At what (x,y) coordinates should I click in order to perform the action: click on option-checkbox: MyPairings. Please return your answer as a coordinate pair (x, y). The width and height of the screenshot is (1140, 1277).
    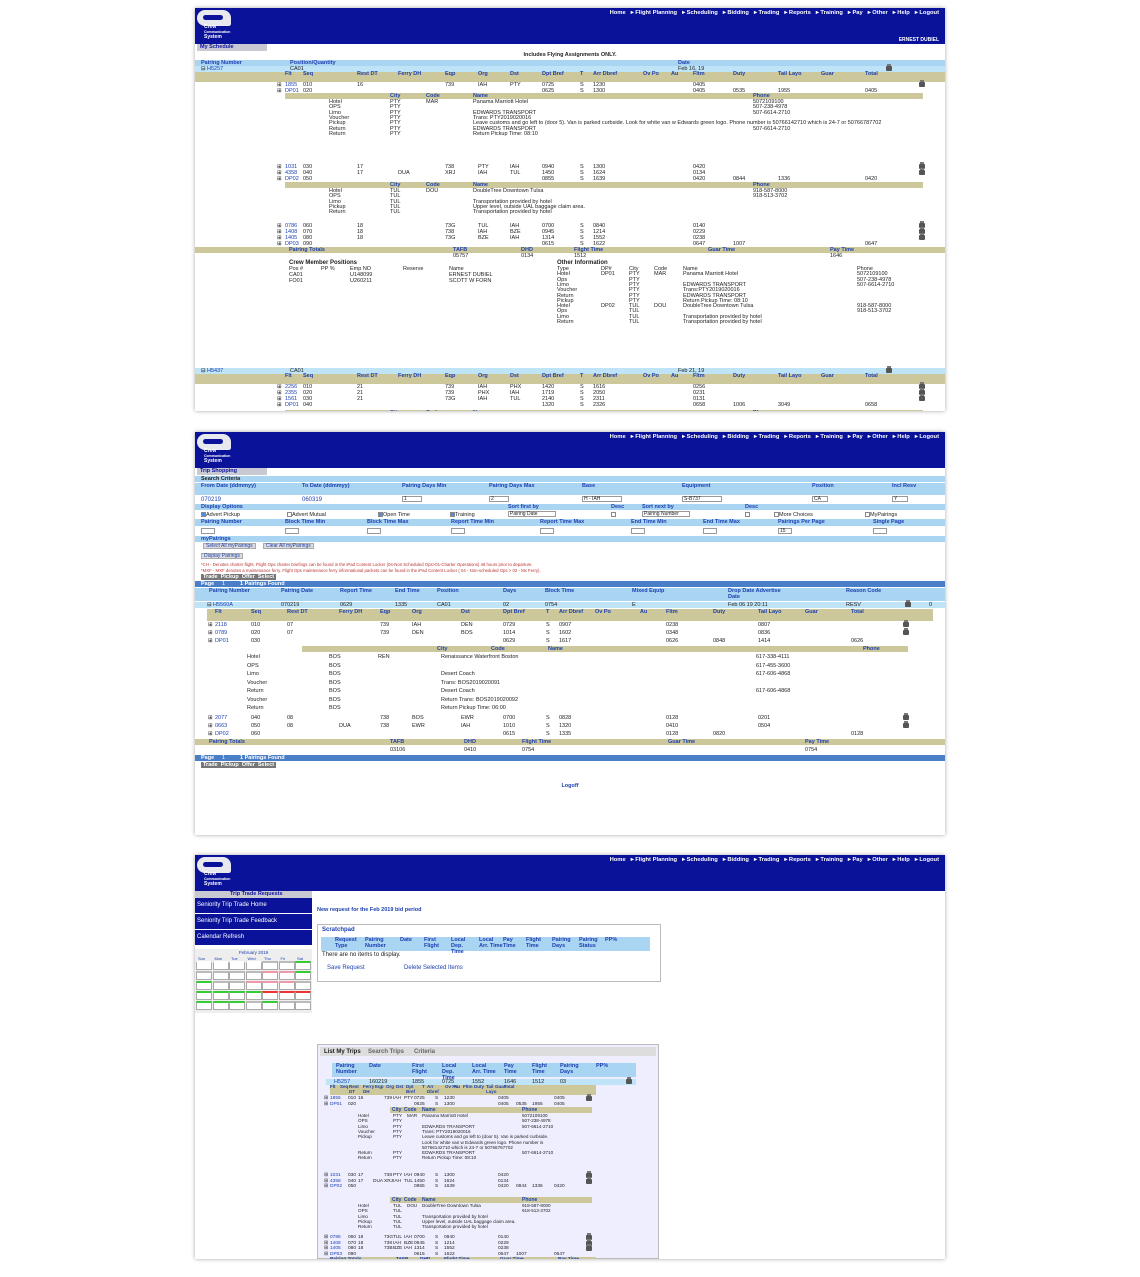
    Looking at the image, I should click on (881, 515).